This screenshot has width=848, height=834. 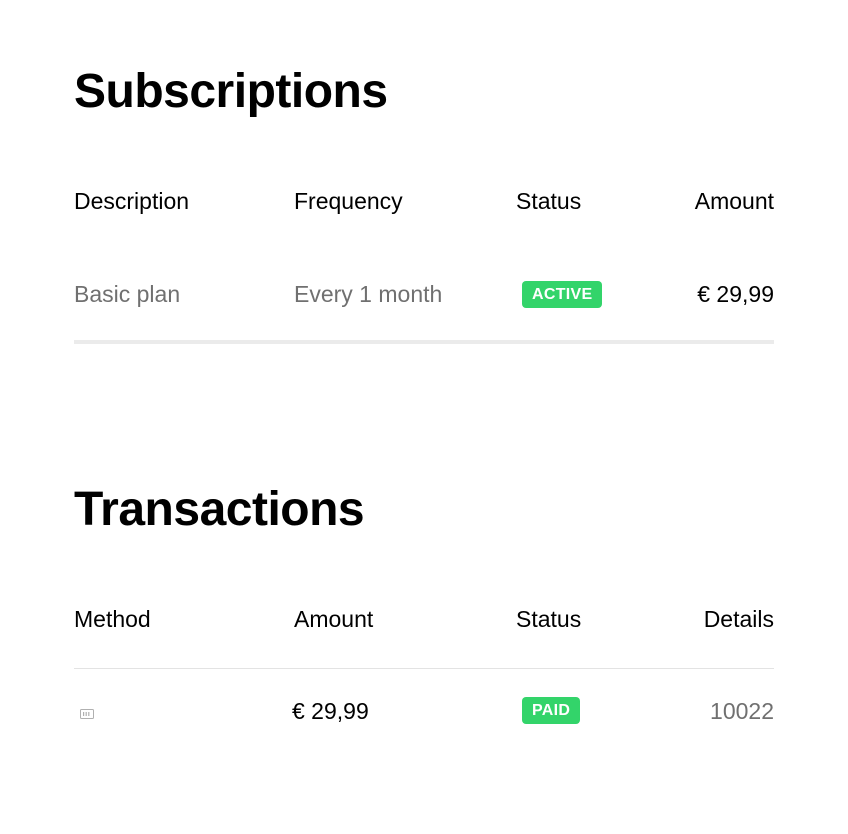 I want to click on subscription-frequency: Every 1 month, so click(x=368, y=294).